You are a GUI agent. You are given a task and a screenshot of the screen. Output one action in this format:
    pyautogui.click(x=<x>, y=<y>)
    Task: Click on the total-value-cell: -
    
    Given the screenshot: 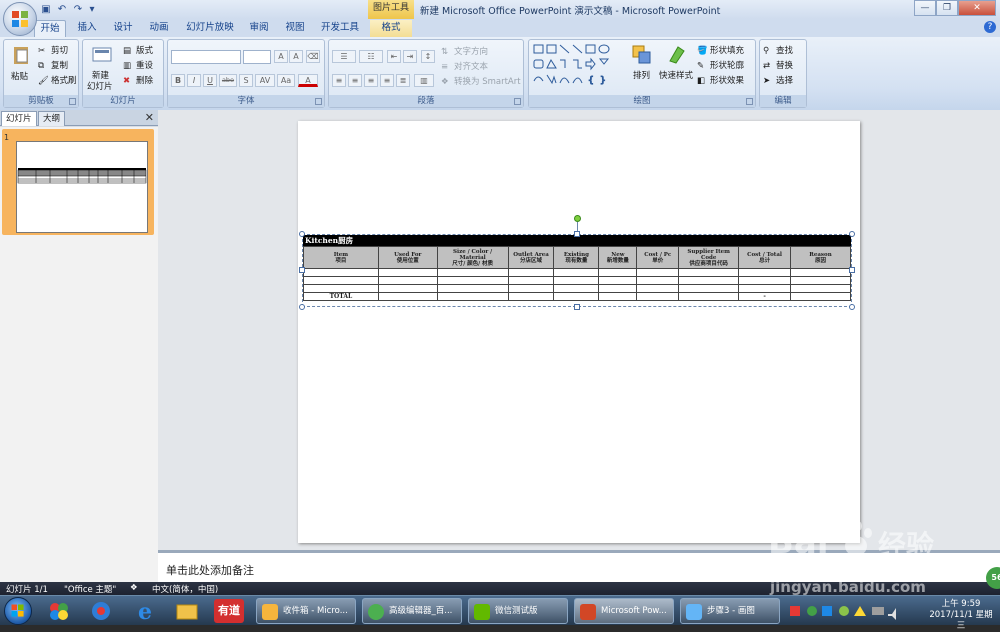 What is the action you would take?
    pyautogui.click(x=765, y=296)
    